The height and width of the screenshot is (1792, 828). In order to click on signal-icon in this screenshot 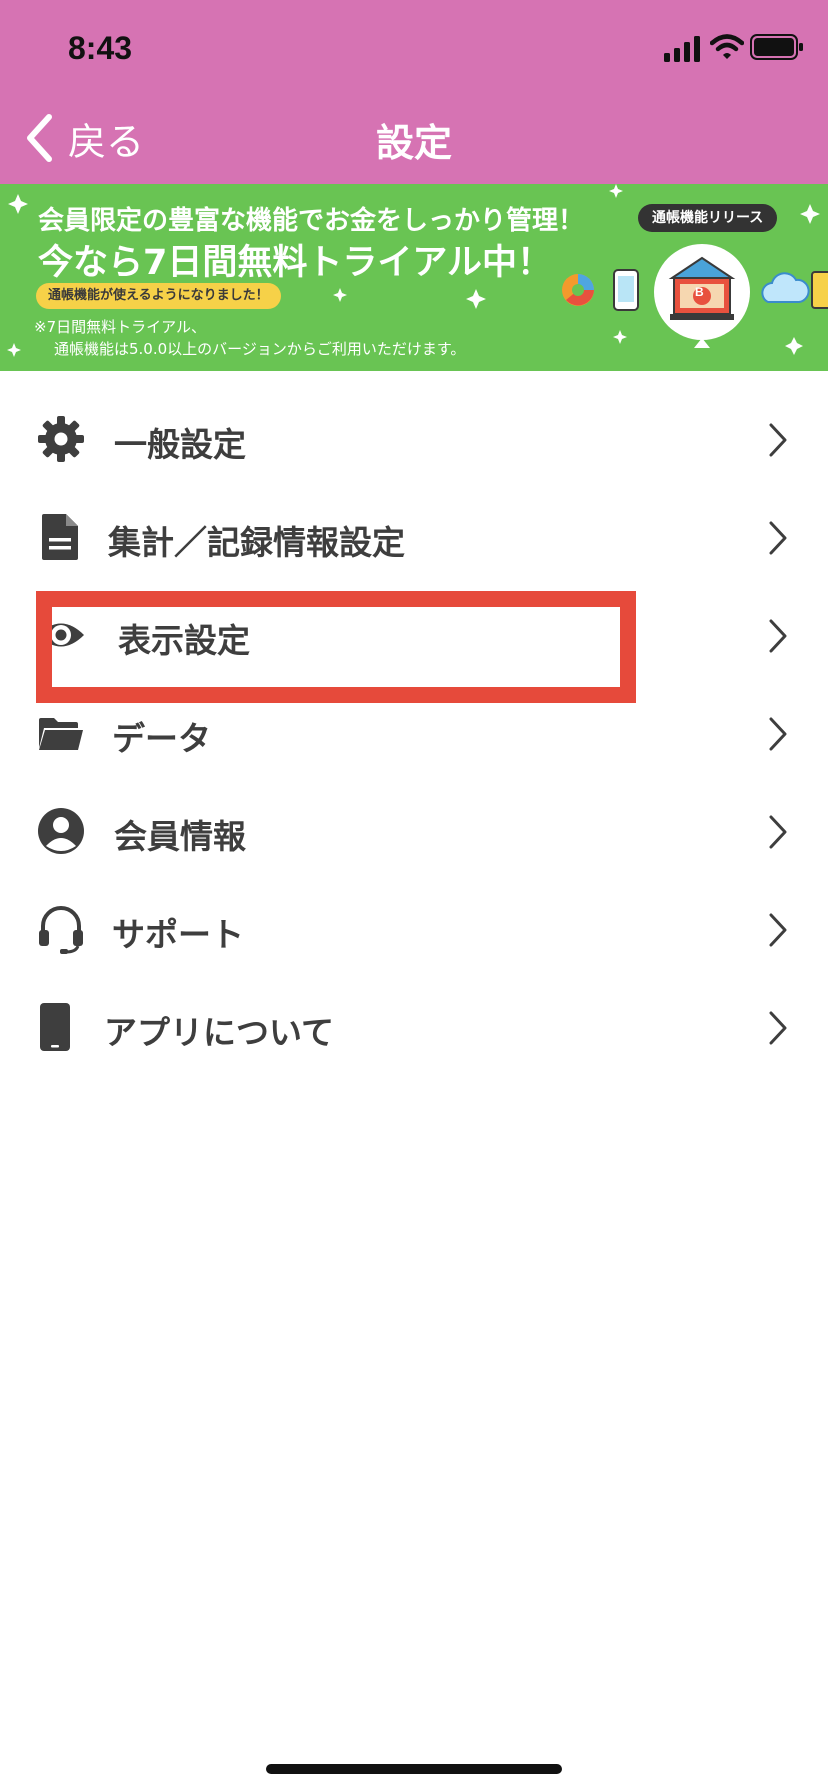, I will do `click(682, 49)`.